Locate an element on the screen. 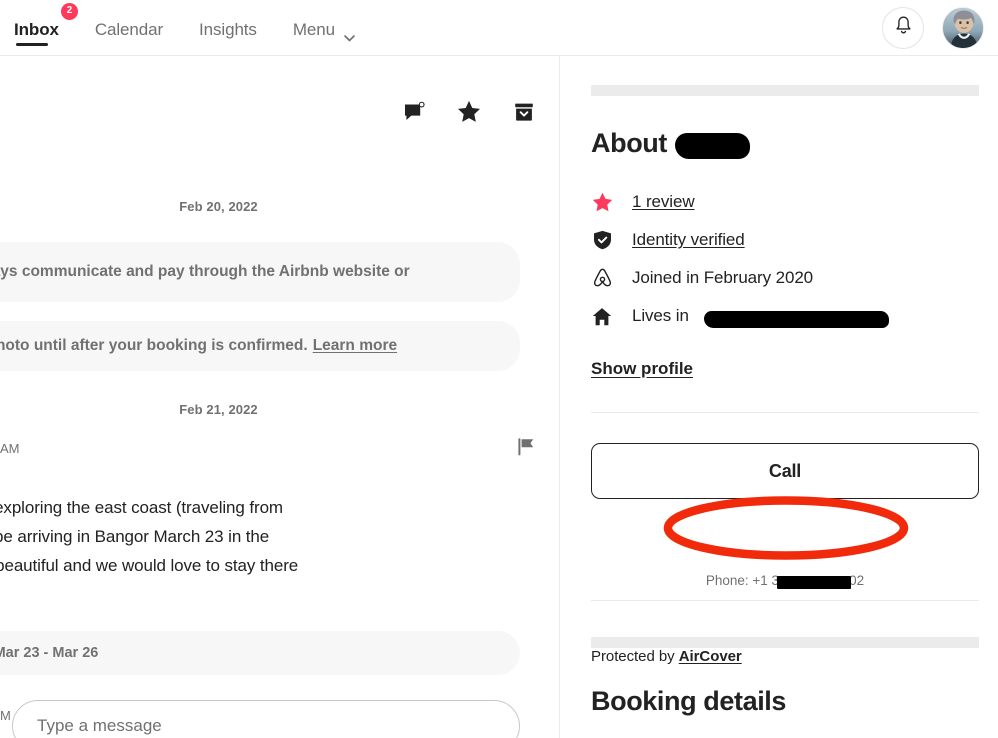 This screenshot has height=738, width=998. about-section-title: About is located at coordinates (670, 143).